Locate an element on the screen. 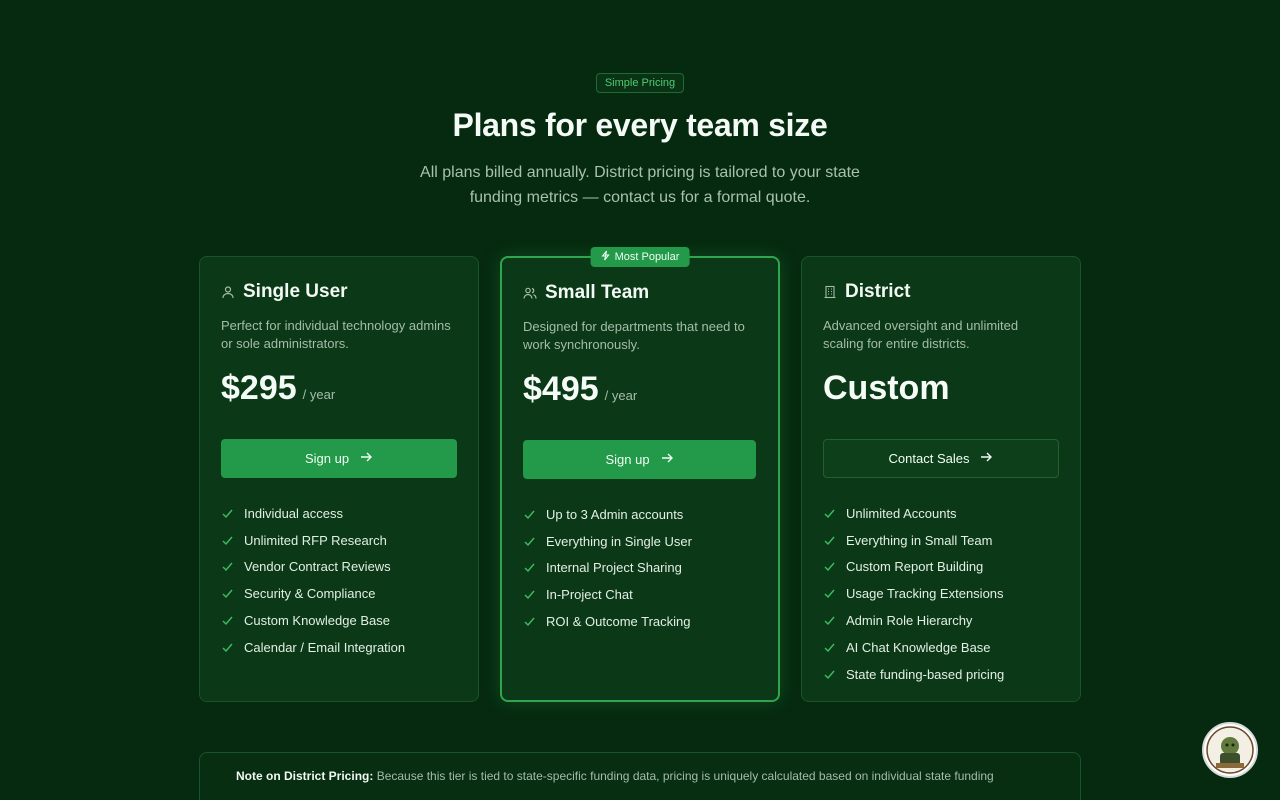 The height and width of the screenshot is (800, 1280). plan-price: Custom is located at coordinates (886, 388).